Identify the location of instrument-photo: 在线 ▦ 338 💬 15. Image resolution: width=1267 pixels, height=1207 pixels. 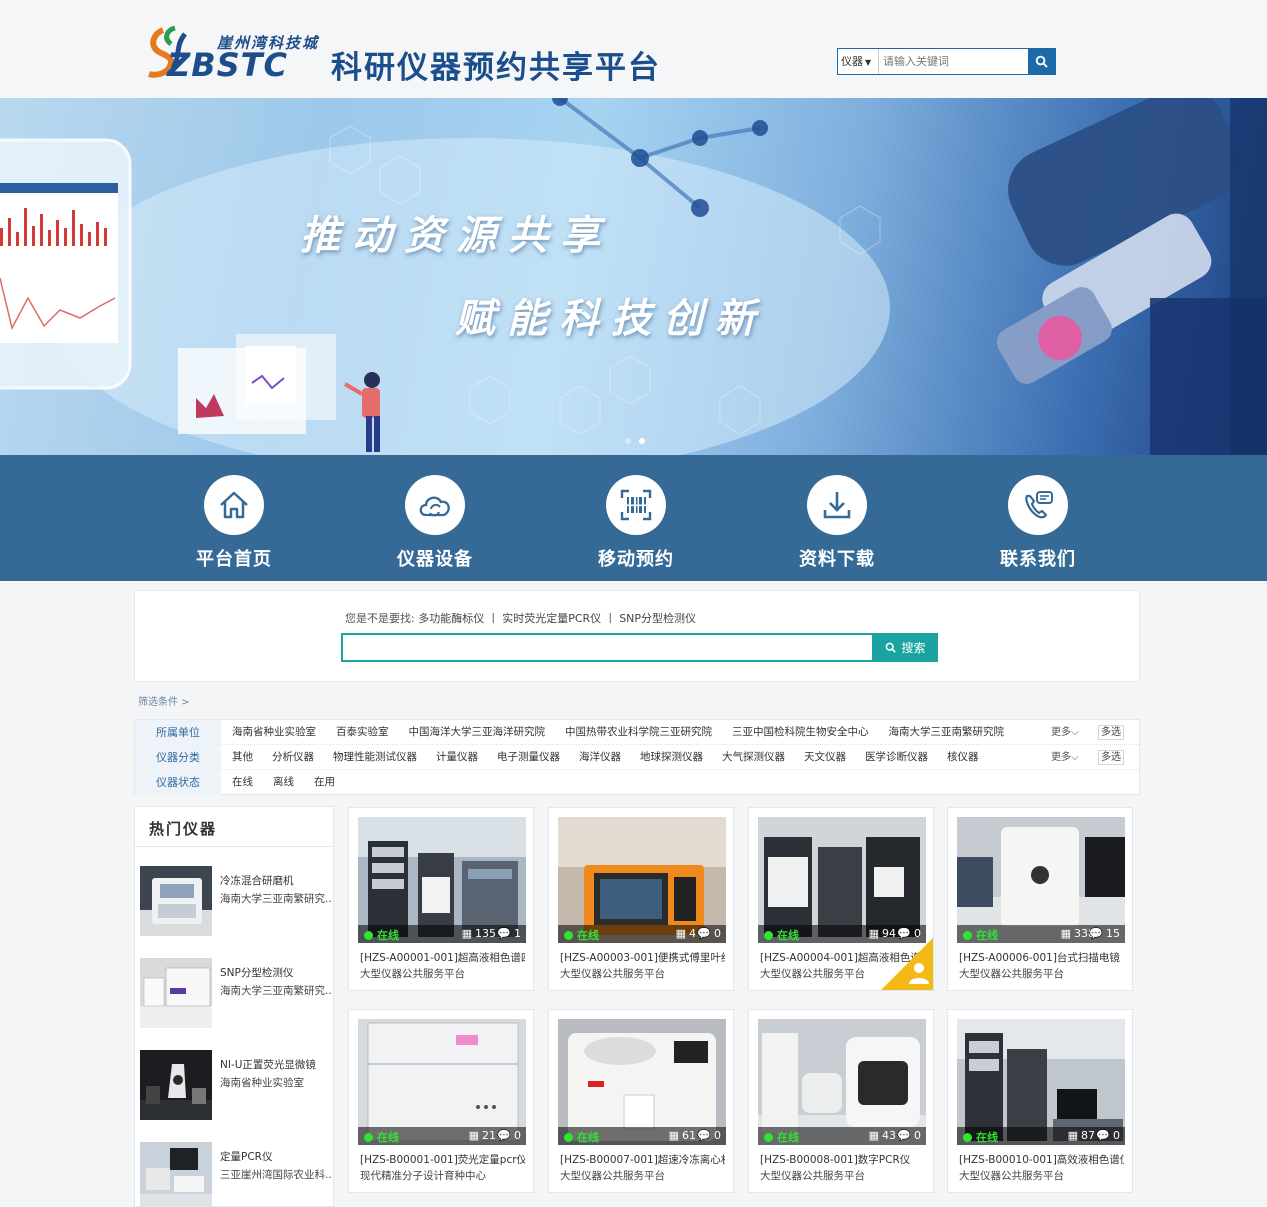
(1041, 880).